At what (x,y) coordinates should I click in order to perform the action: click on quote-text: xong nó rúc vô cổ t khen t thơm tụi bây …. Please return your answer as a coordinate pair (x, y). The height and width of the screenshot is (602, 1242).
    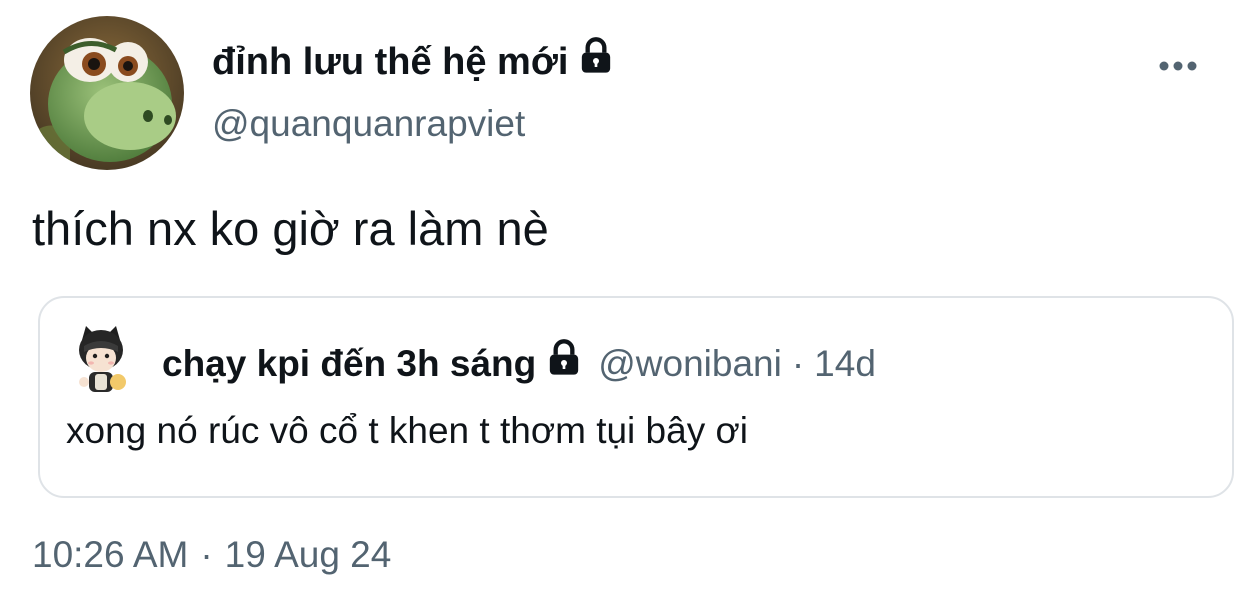
    Looking at the image, I should click on (407, 430).